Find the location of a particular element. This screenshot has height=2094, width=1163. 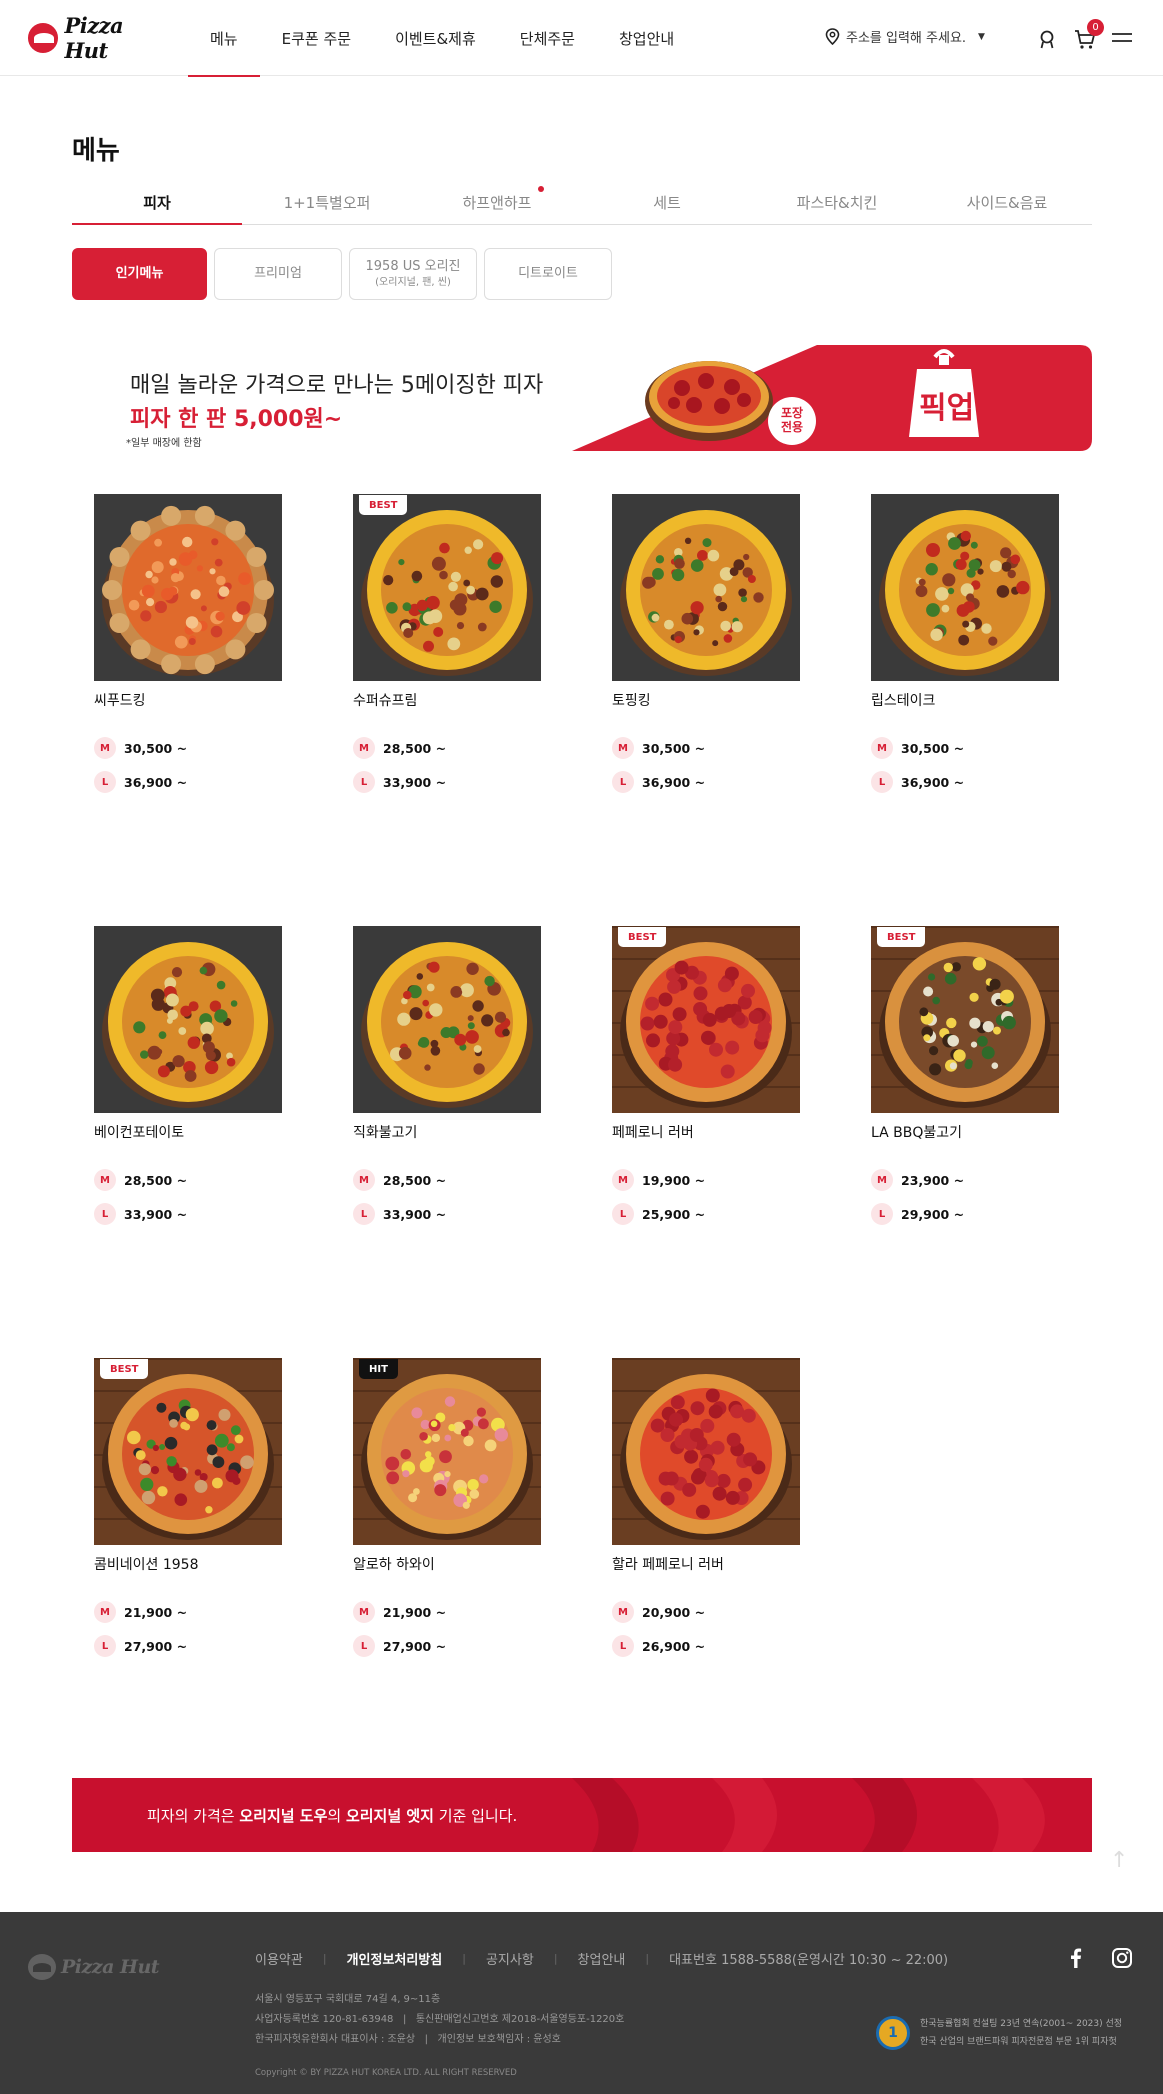

subtab-detroit: 디트로이트 is located at coordinates (548, 274).